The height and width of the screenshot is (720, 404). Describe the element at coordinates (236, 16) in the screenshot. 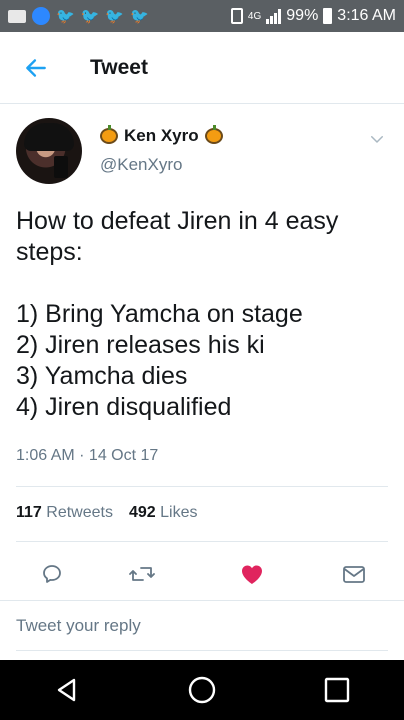

I see `vibrate-icon` at that location.